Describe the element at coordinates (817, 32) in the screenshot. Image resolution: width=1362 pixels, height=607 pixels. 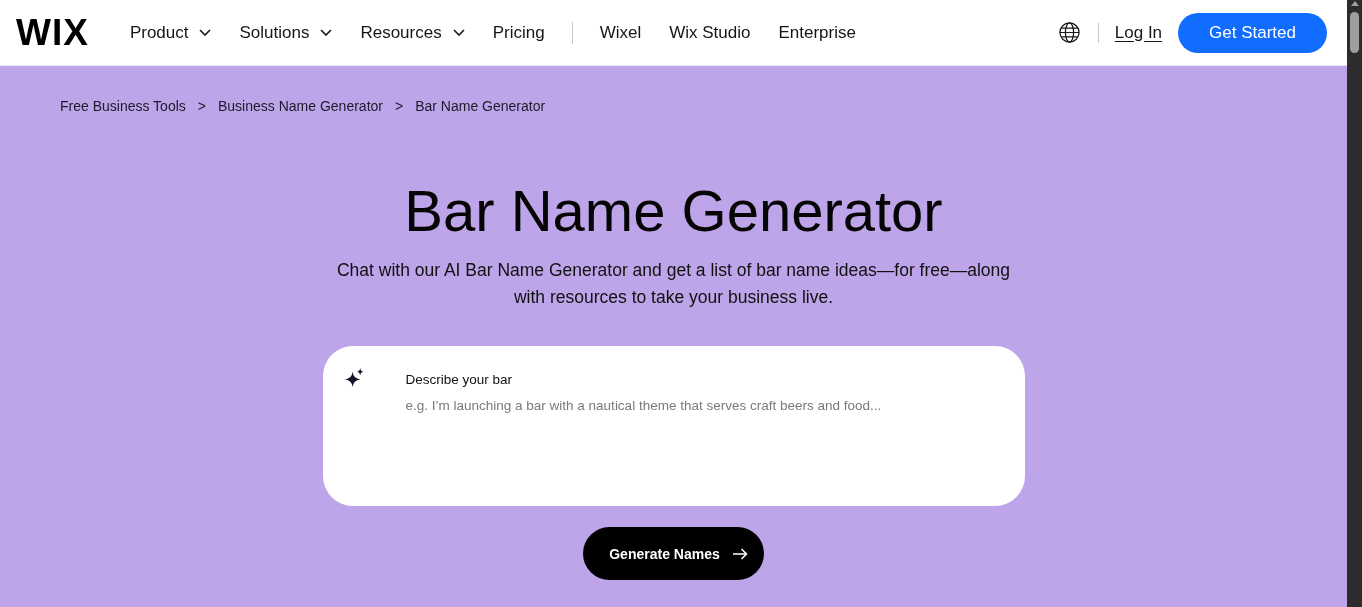
I see `nav-link: Enterprise` at that location.